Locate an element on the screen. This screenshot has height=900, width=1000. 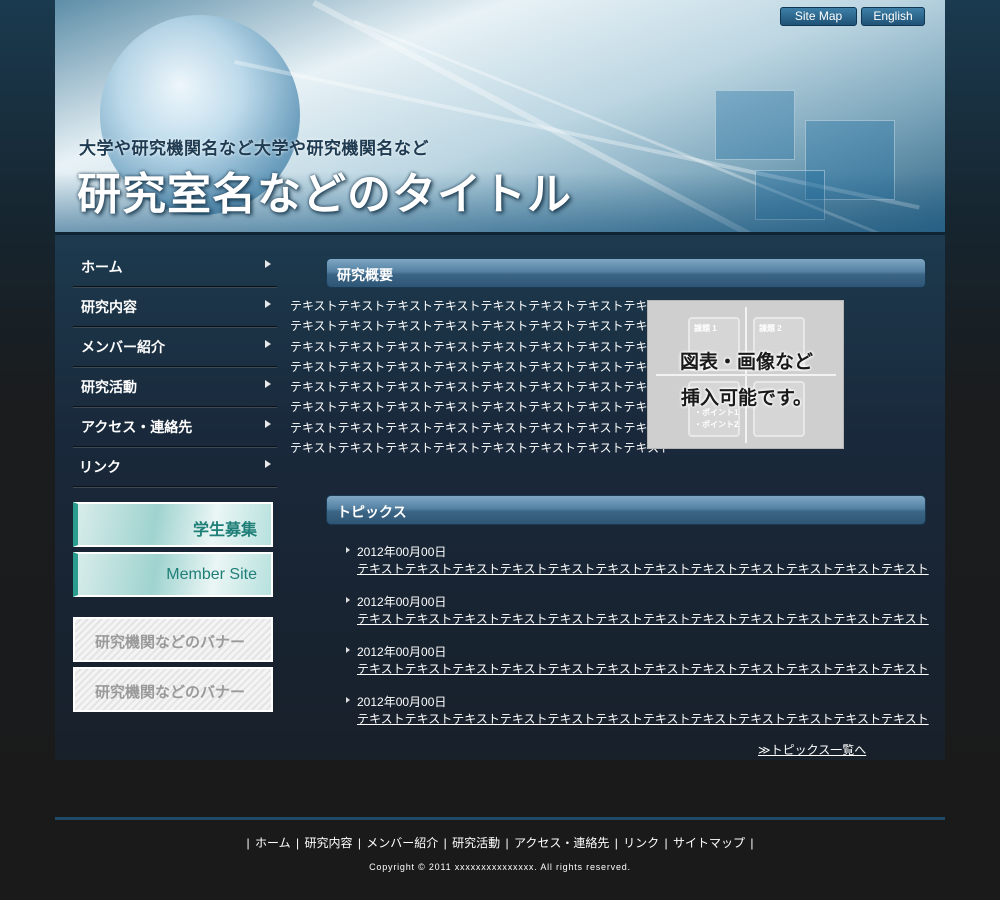
recruit-banner: 学生募集 is located at coordinates (173, 524).